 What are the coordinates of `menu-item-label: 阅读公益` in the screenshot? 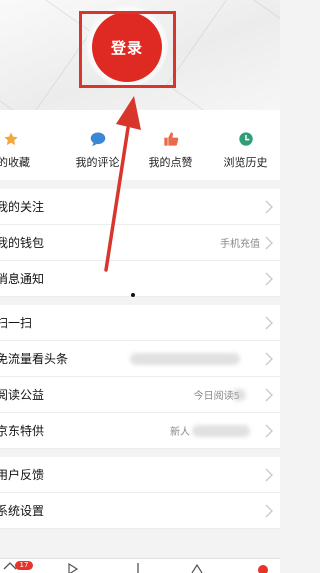 It's located at (22, 395).